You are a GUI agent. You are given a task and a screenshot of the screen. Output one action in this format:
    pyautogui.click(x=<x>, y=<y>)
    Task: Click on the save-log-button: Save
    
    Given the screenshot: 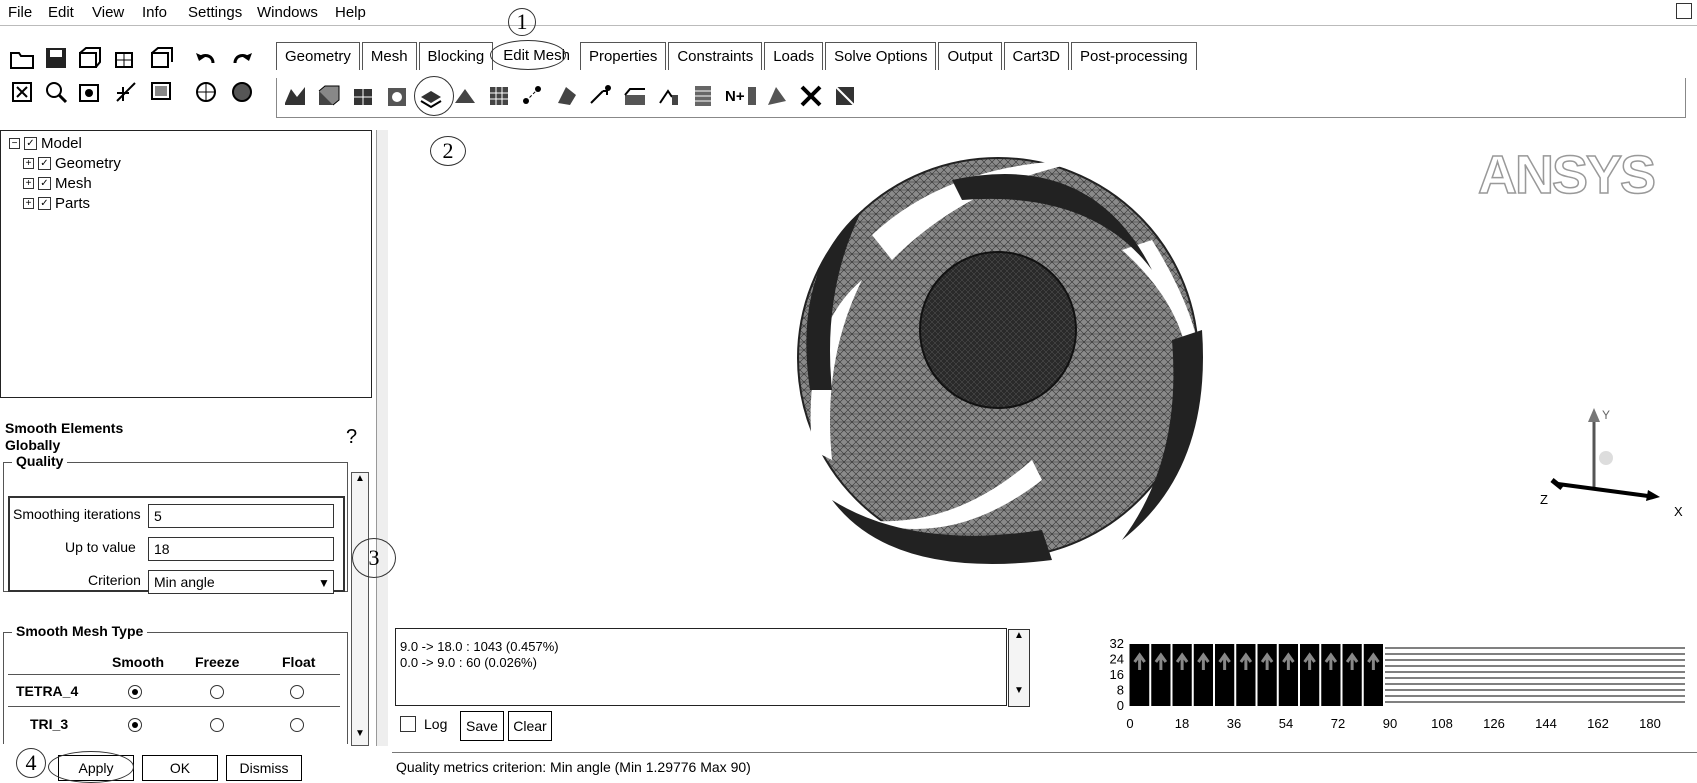 What is the action you would take?
    pyautogui.click(x=482, y=726)
    